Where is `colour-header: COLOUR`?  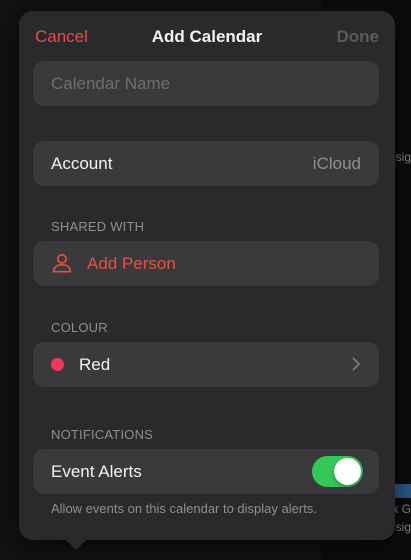
colour-header: COLOUR is located at coordinates (79, 327).